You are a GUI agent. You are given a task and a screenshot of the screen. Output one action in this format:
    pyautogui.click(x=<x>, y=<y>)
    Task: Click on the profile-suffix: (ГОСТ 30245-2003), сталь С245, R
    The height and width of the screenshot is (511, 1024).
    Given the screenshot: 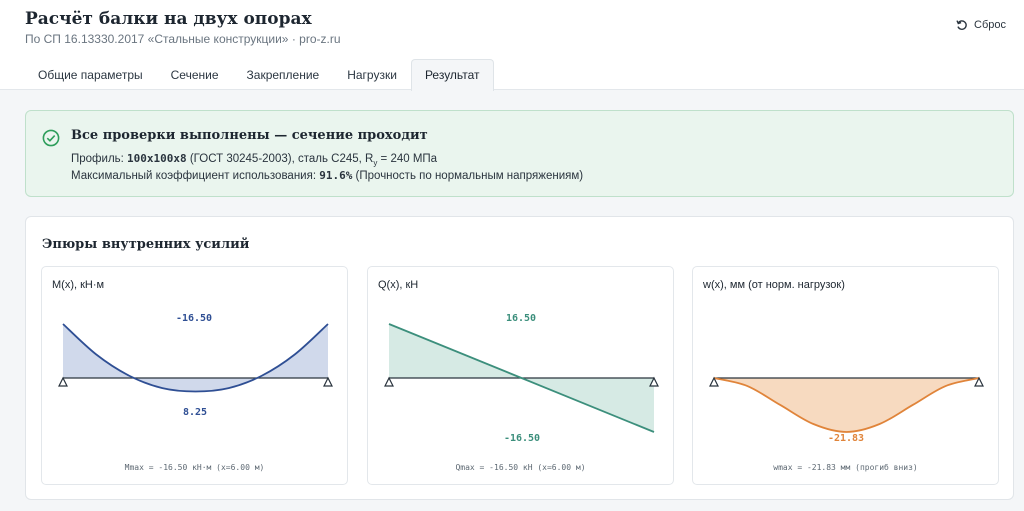 What is the action you would take?
    pyautogui.click(x=280, y=159)
    